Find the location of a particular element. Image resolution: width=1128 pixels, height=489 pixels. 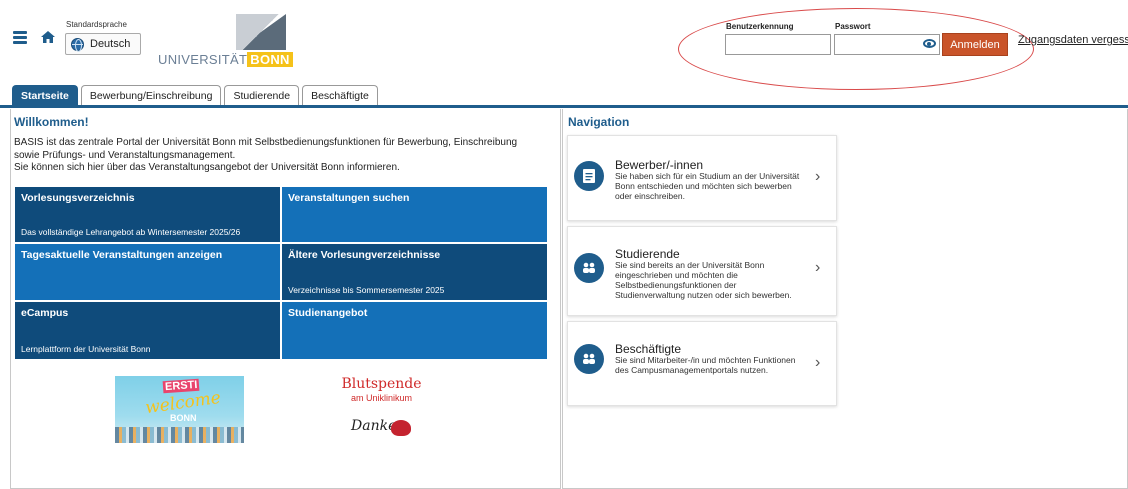

tile-tagesaktuelle-veranstaltungen: Tagesaktuelle Veranstaltungen anzeigen is located at coordinates (147, 272).